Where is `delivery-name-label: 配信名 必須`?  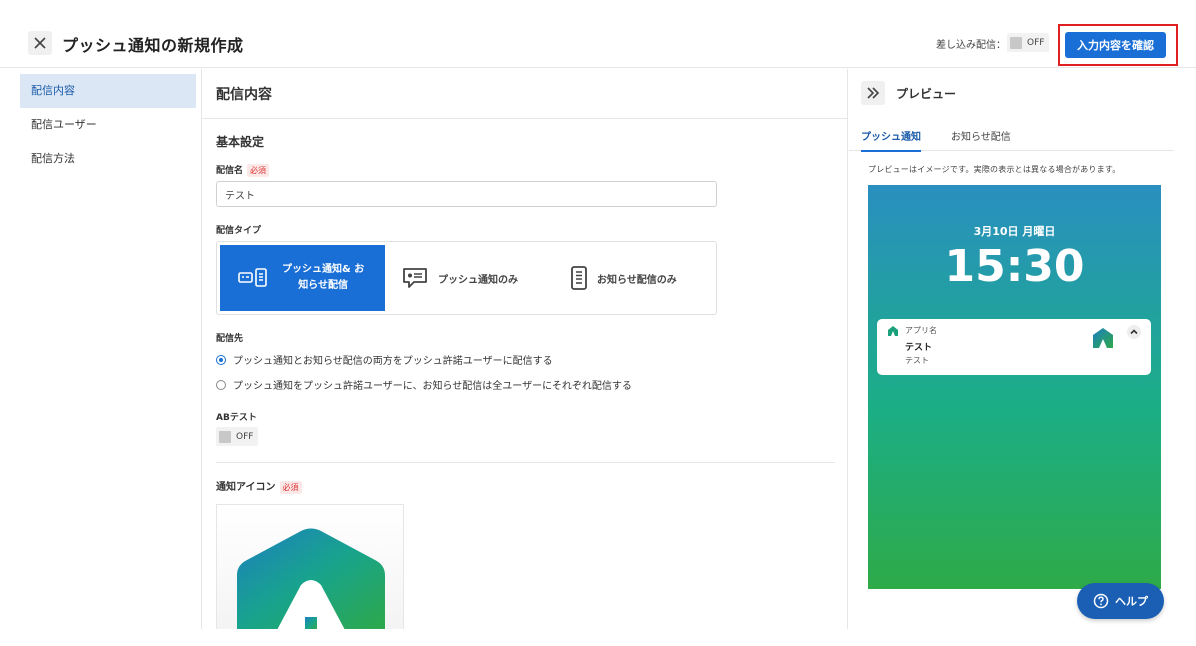
delivery-name-label: 配信名 必須 is located at coordinates (243, 170).